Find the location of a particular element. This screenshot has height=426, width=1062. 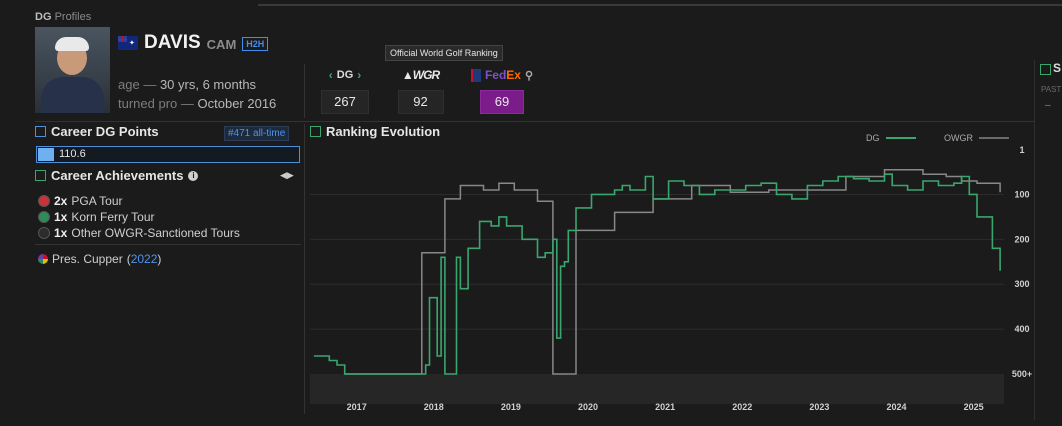

side-panel-checkbox is located at coordinates (1045, 69).